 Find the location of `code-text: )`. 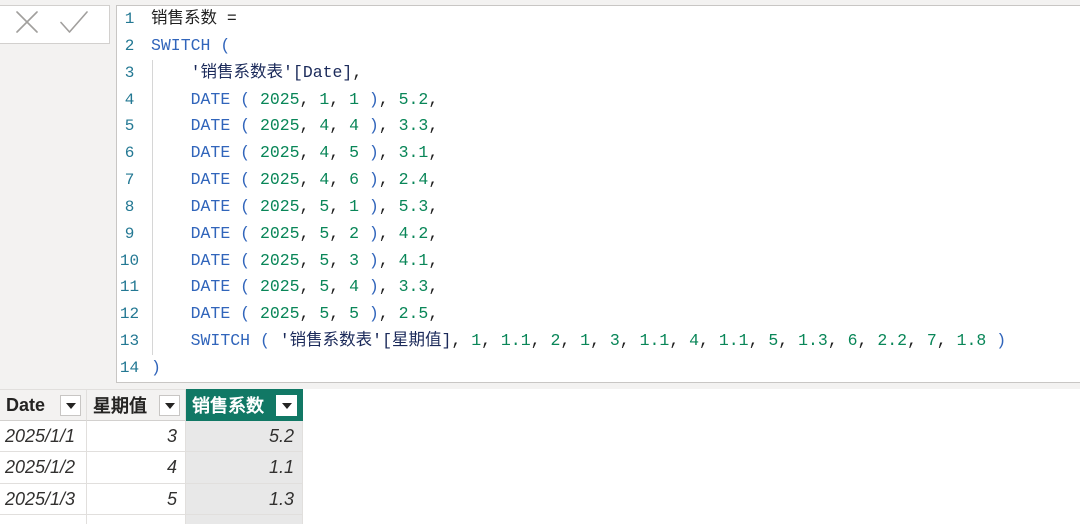

code-text: ) is located at coordinates (156, 368).